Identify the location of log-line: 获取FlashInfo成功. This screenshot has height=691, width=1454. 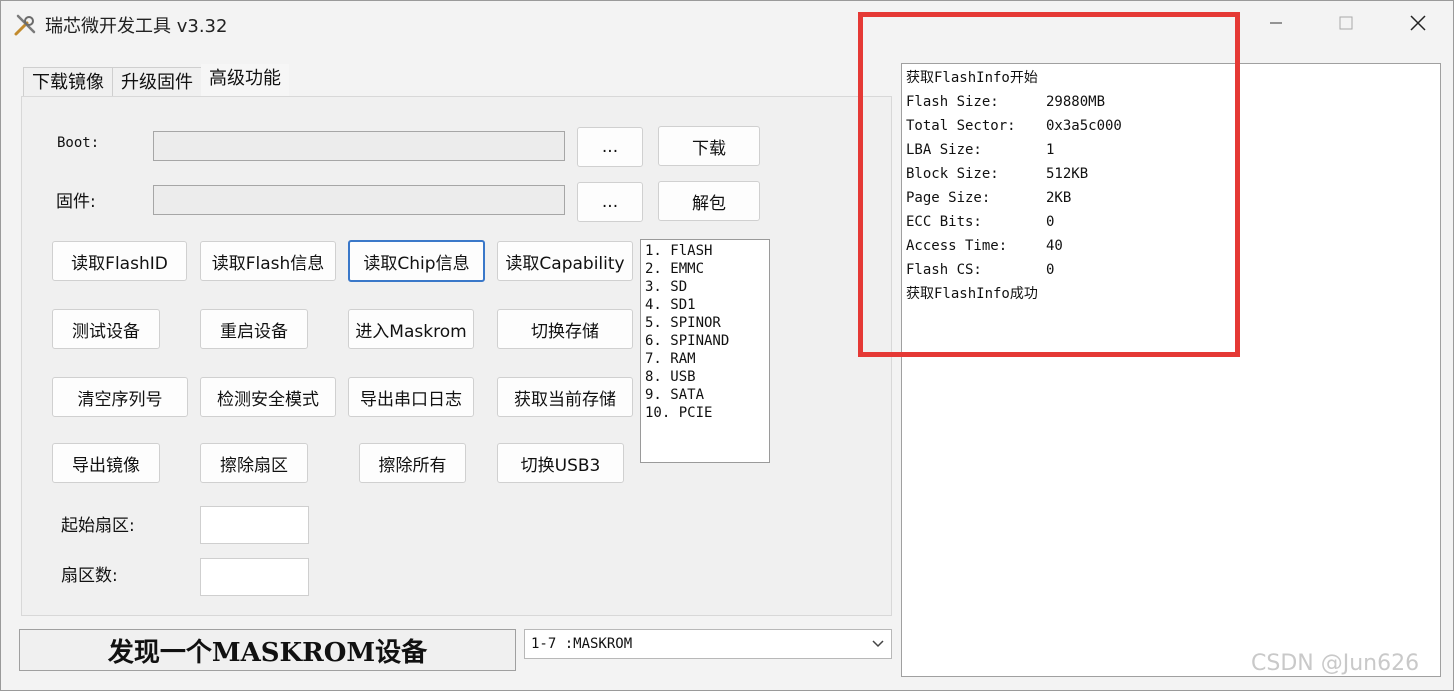
(972, 294).